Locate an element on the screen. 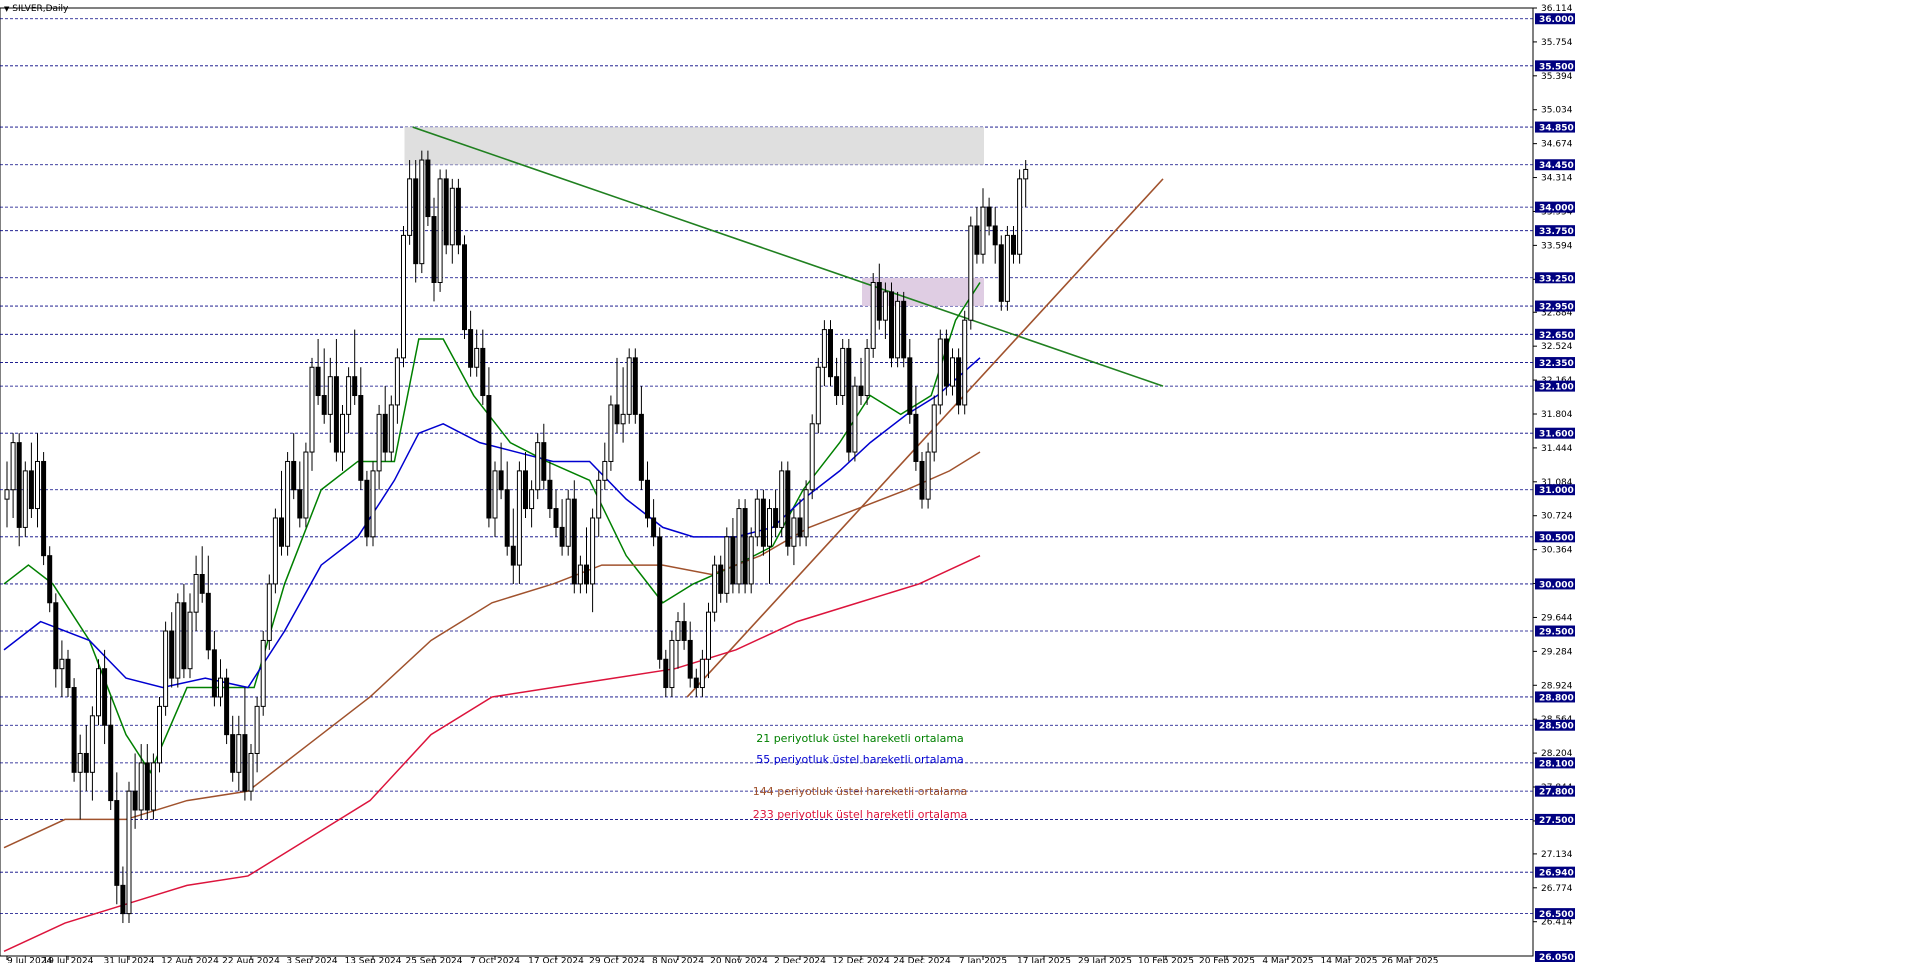 This screenshot has height=963, width=1916. dropdown-triangle-icon: ▼ is located at coordinates (6, 9).